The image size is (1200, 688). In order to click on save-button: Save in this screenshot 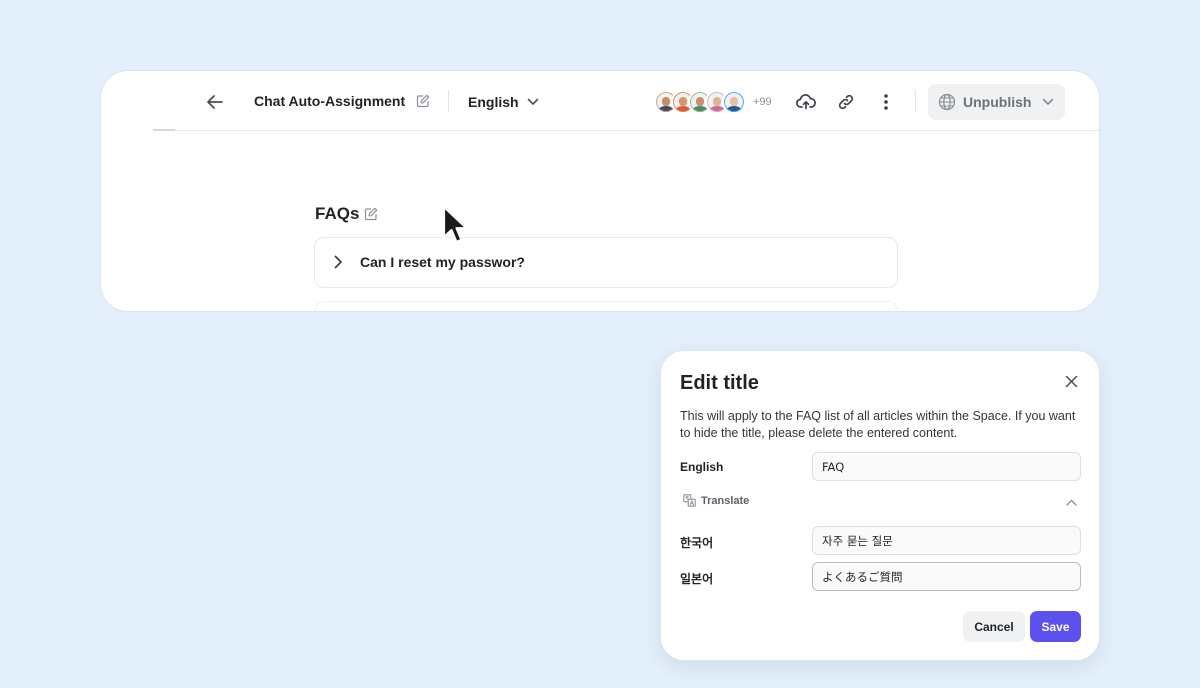, I will do `click(1055, 626)`.